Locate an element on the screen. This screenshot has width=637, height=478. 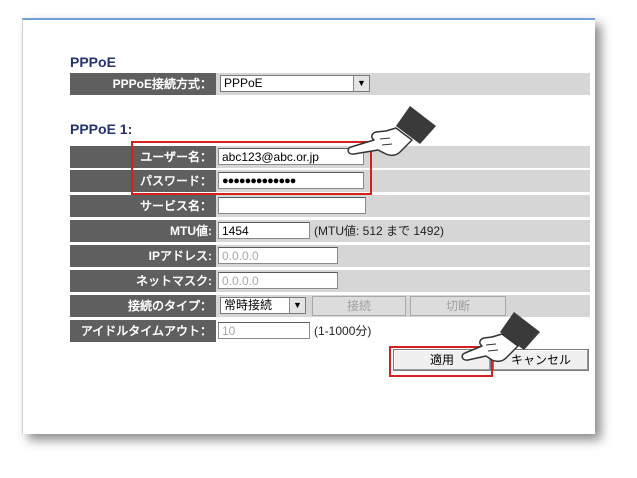
netmask-label: ネットマスク: is located at coordinates (143, 281).